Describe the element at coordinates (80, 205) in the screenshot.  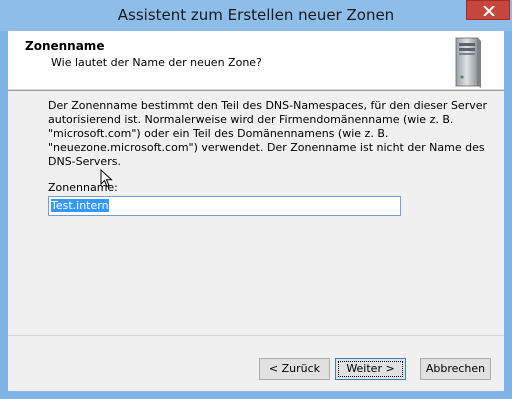
I see `zone-name-value: Test.intern` at that location.